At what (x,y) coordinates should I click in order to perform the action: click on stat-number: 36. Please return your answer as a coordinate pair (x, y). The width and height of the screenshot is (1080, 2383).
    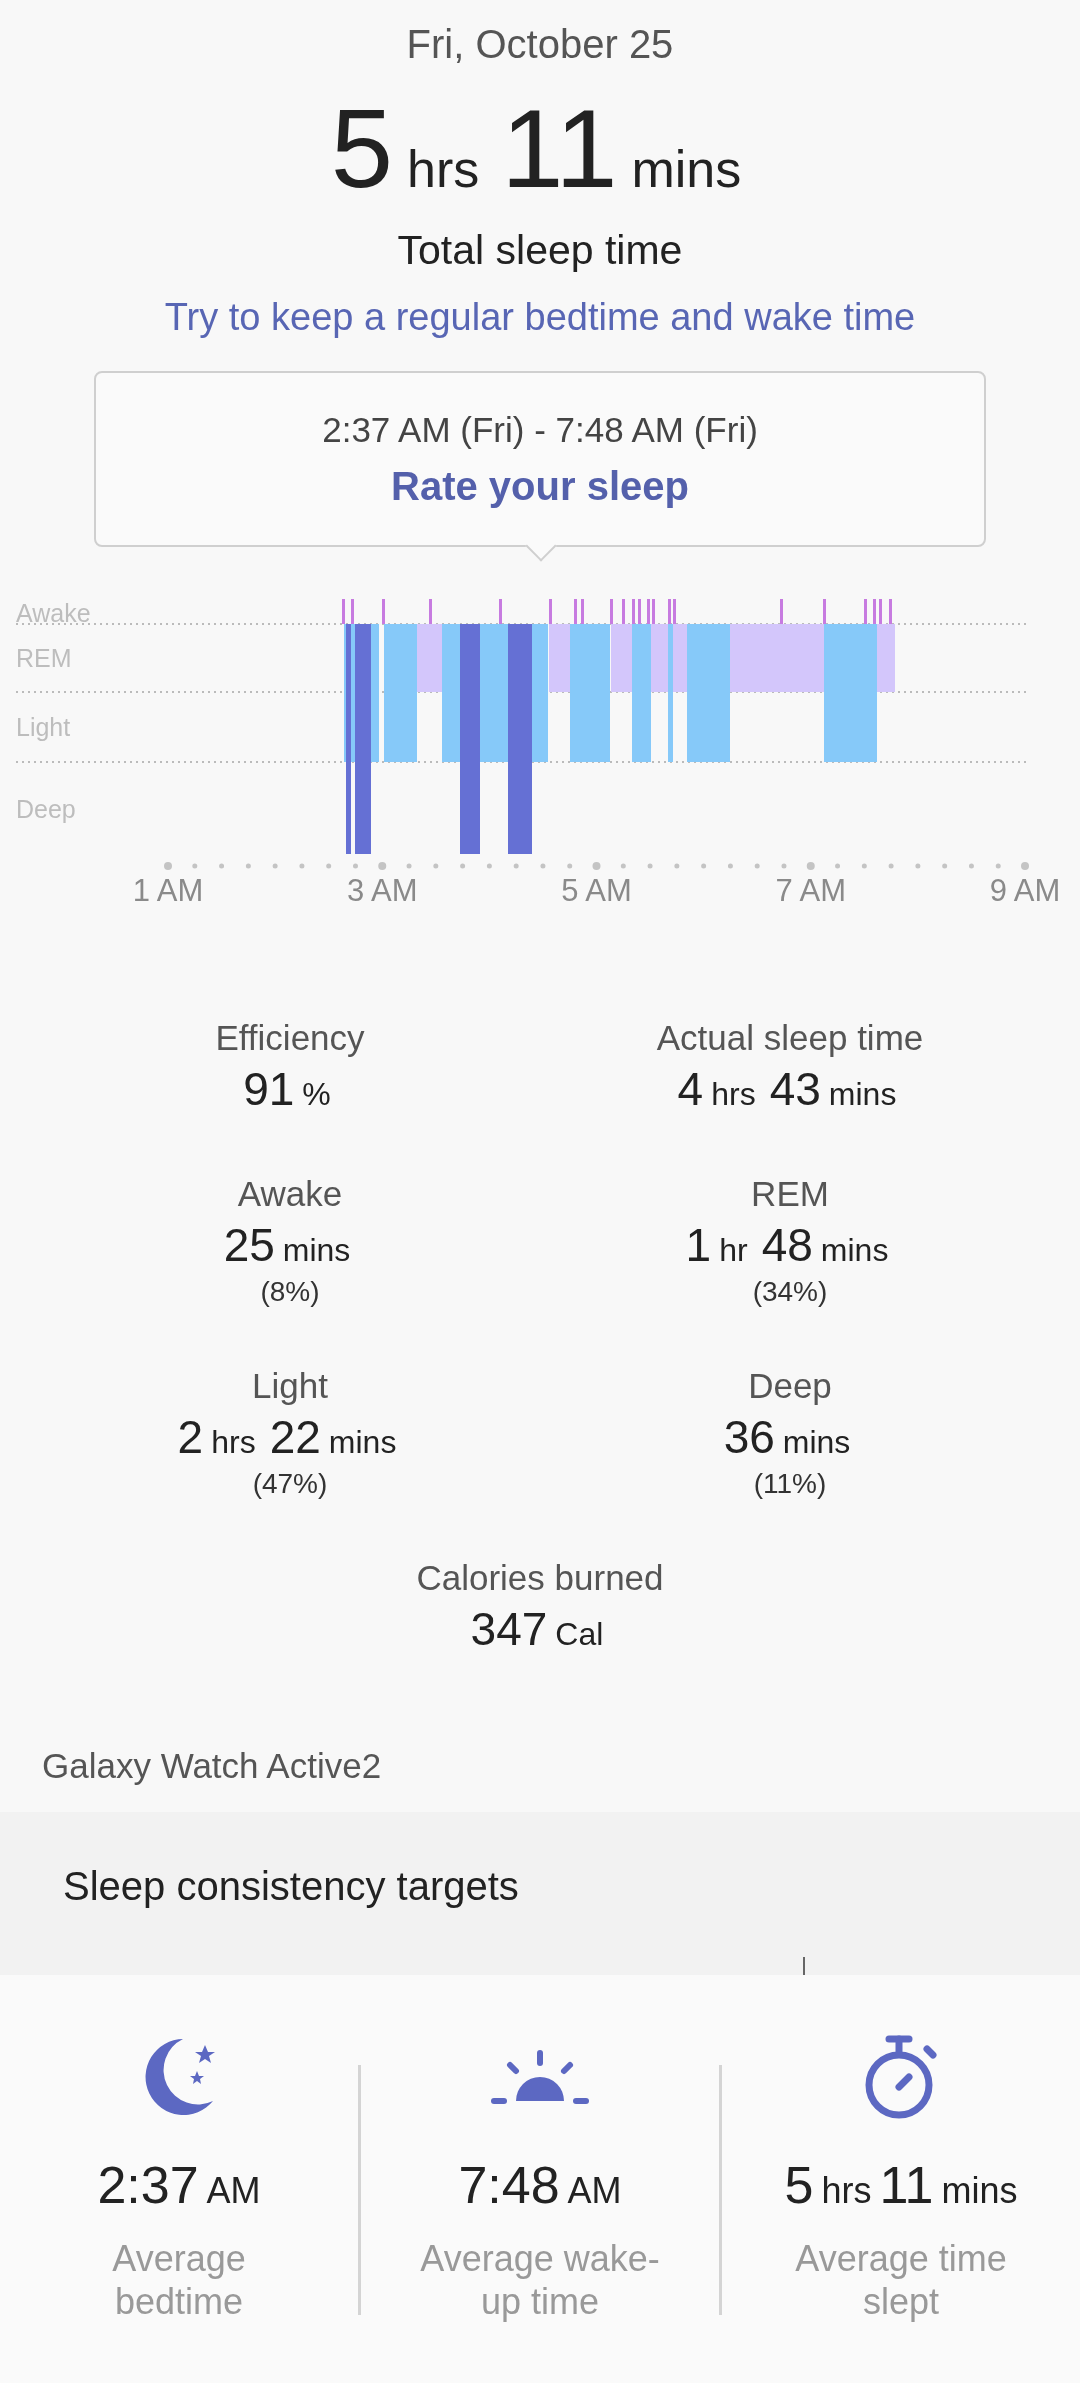
    Looking at the image, I should click on (749, 1437).